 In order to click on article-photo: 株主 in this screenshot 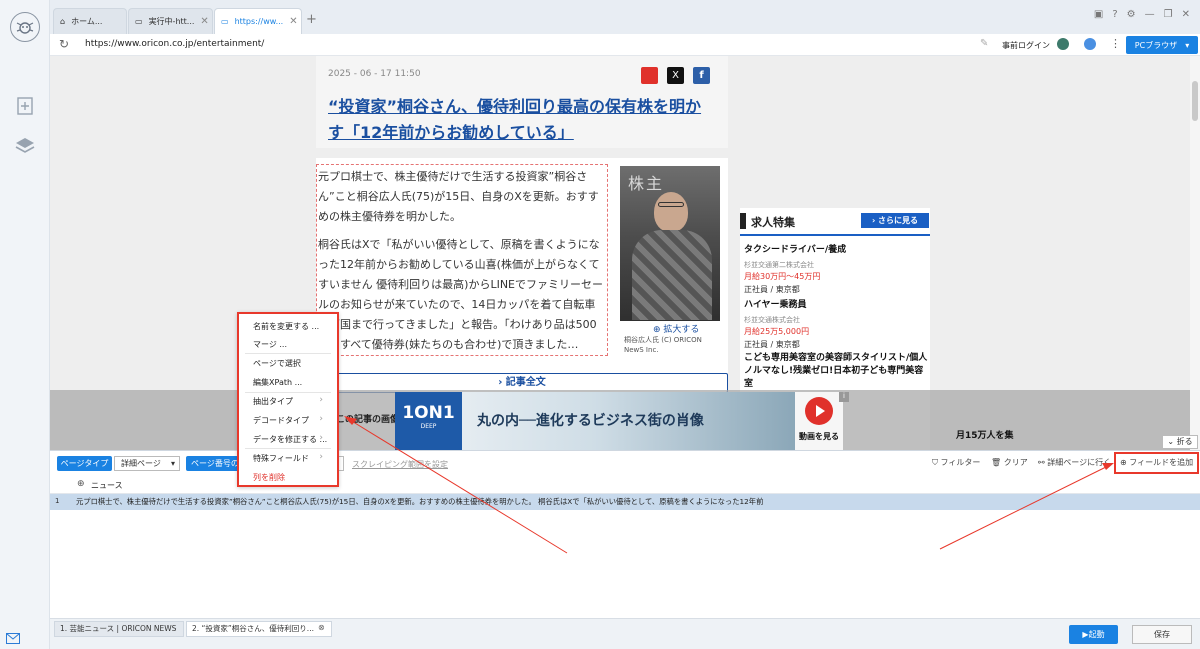, I will do `click(670, 243)`.